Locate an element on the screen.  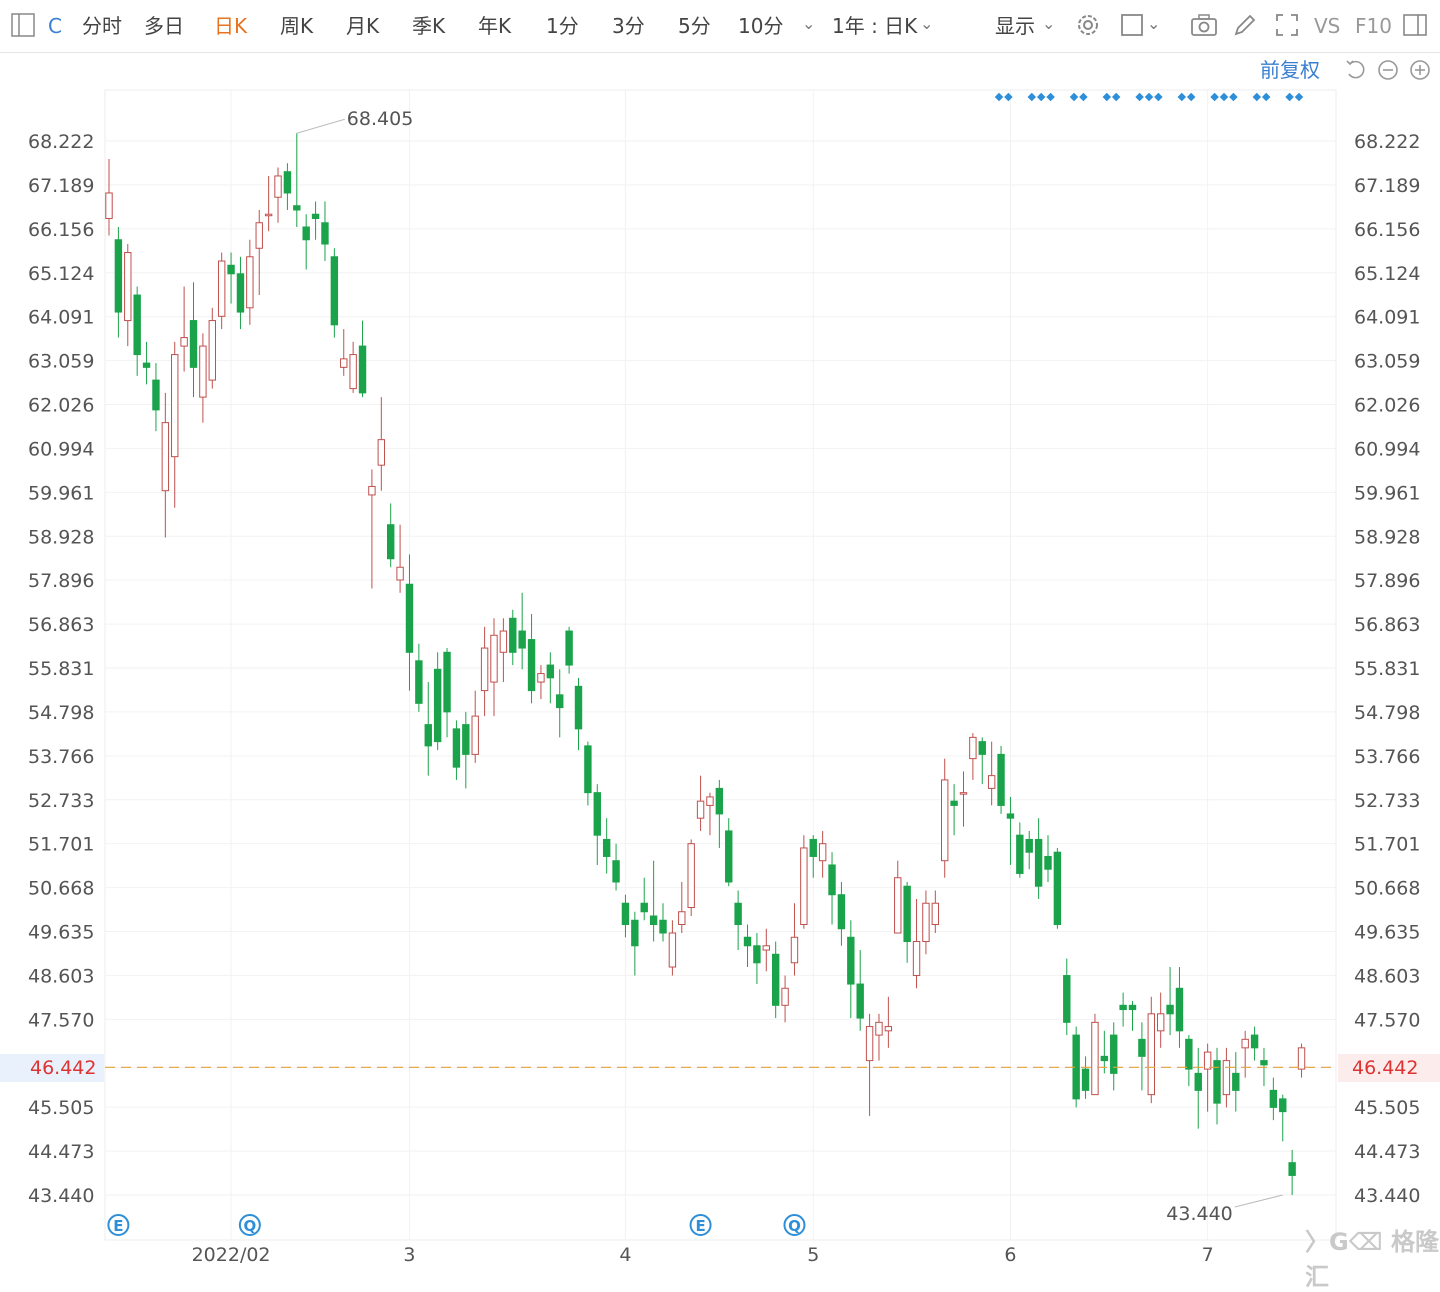
period-tab-10min: 10分 is located at coordinates (760, 26).